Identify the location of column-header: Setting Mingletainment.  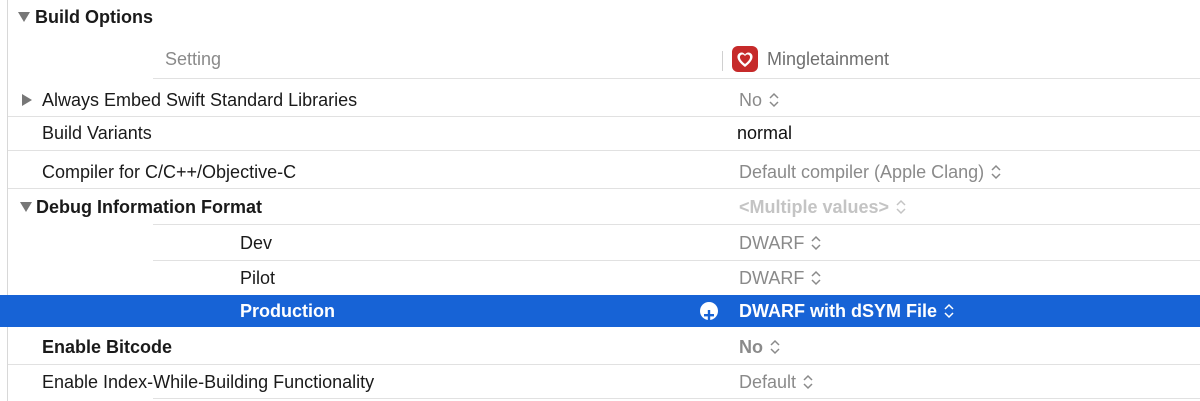
(600, 59).